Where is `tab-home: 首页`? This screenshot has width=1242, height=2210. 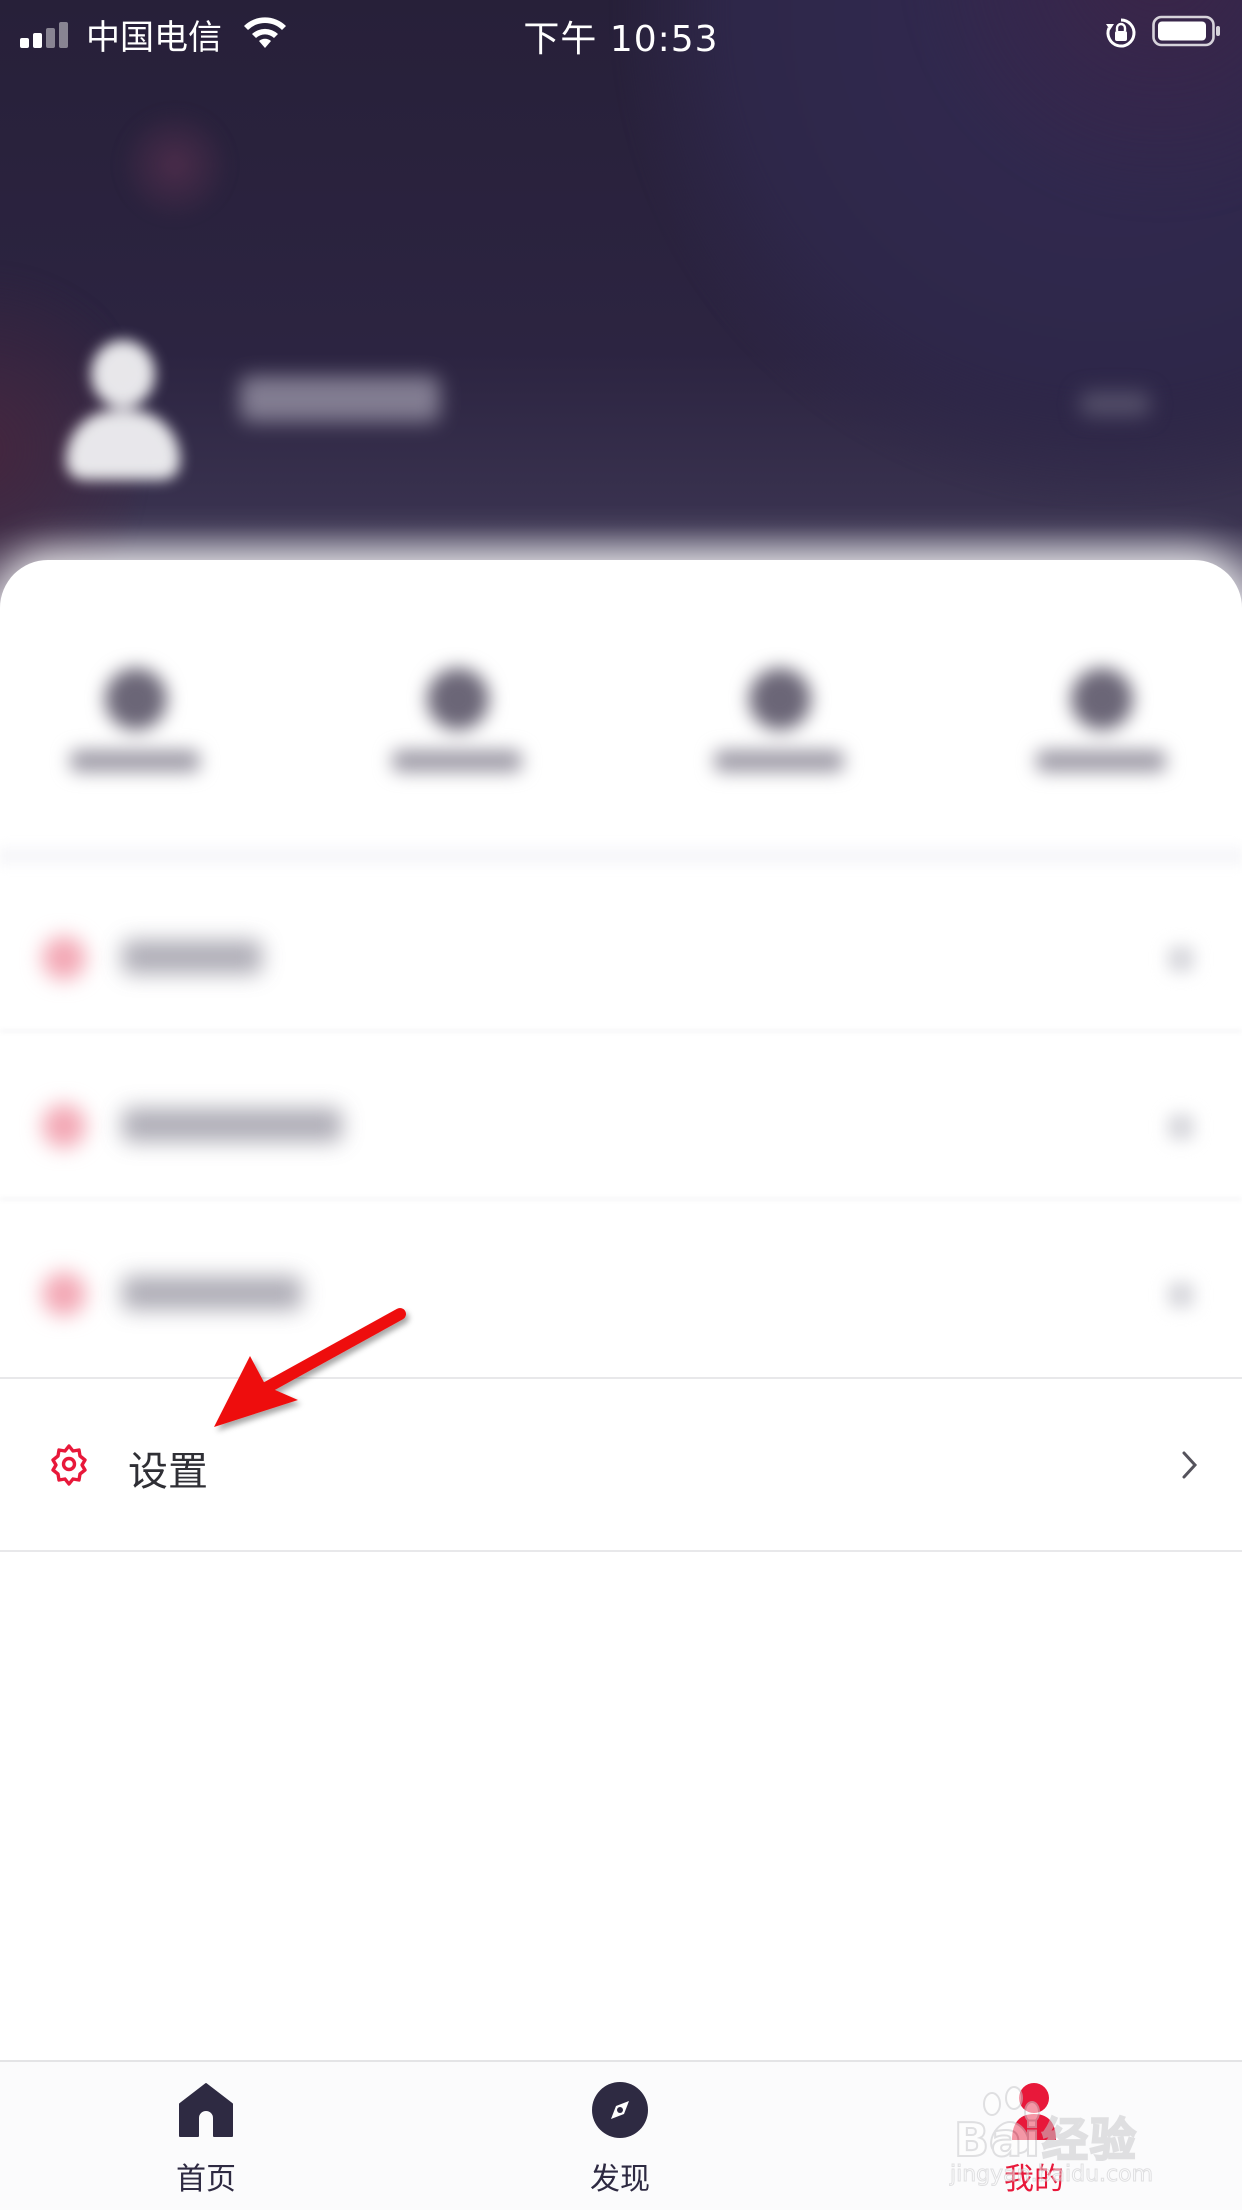
tab-home: 首页 is located at coordinates (206, 2140).